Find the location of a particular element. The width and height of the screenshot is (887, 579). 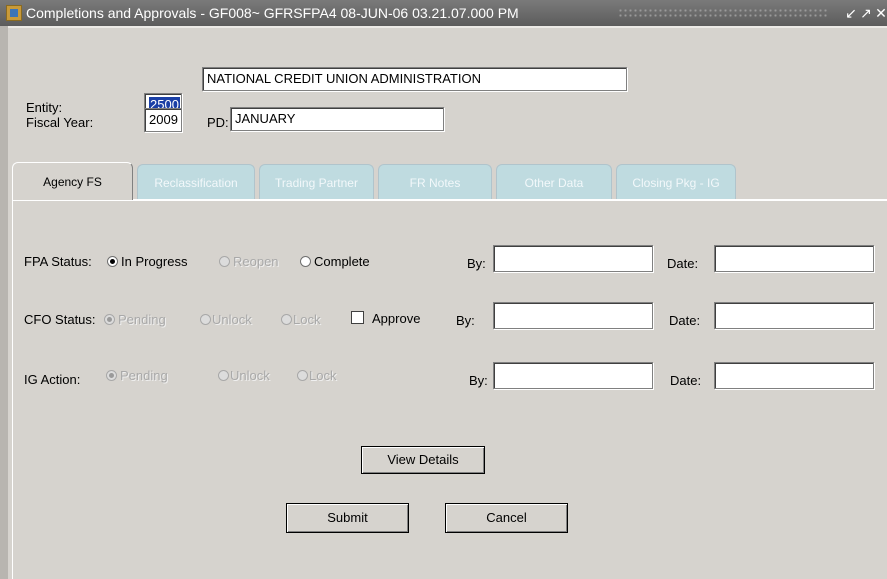

app-icon is located at coordinates (14, 13).